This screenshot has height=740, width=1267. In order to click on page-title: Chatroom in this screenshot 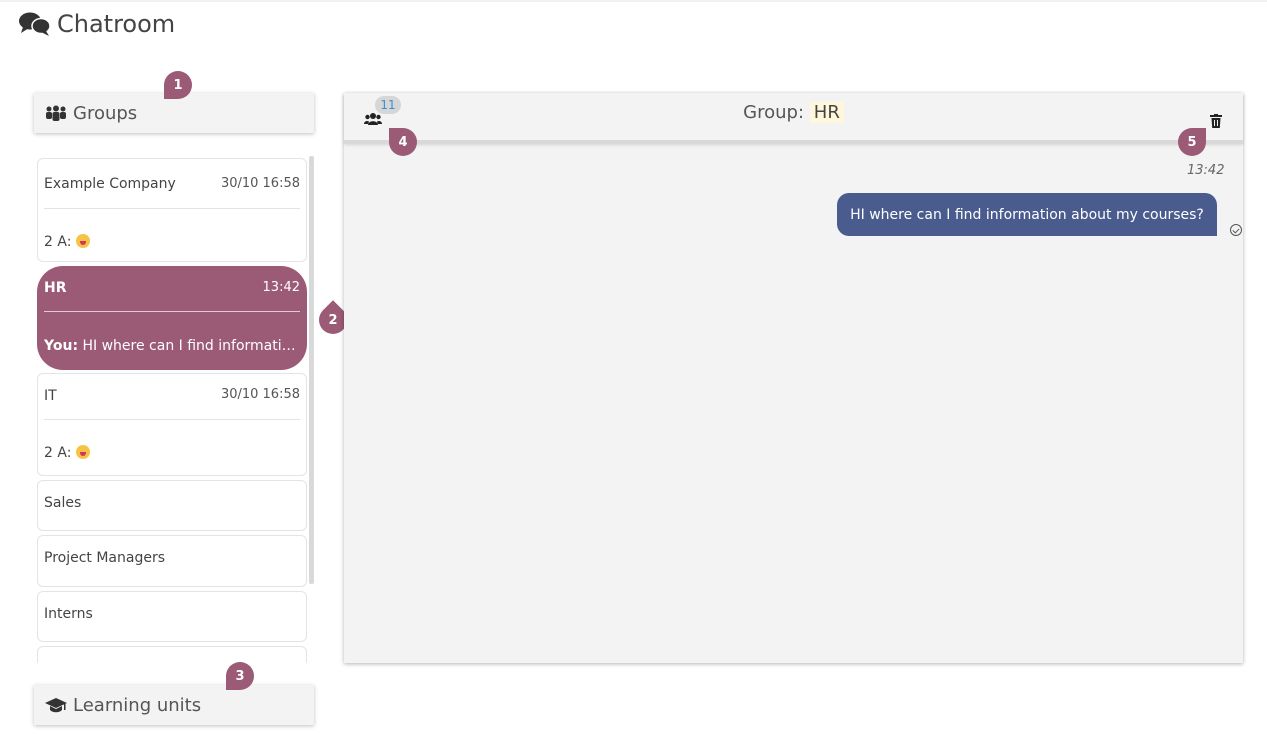, I will do `click(97, 24)`.